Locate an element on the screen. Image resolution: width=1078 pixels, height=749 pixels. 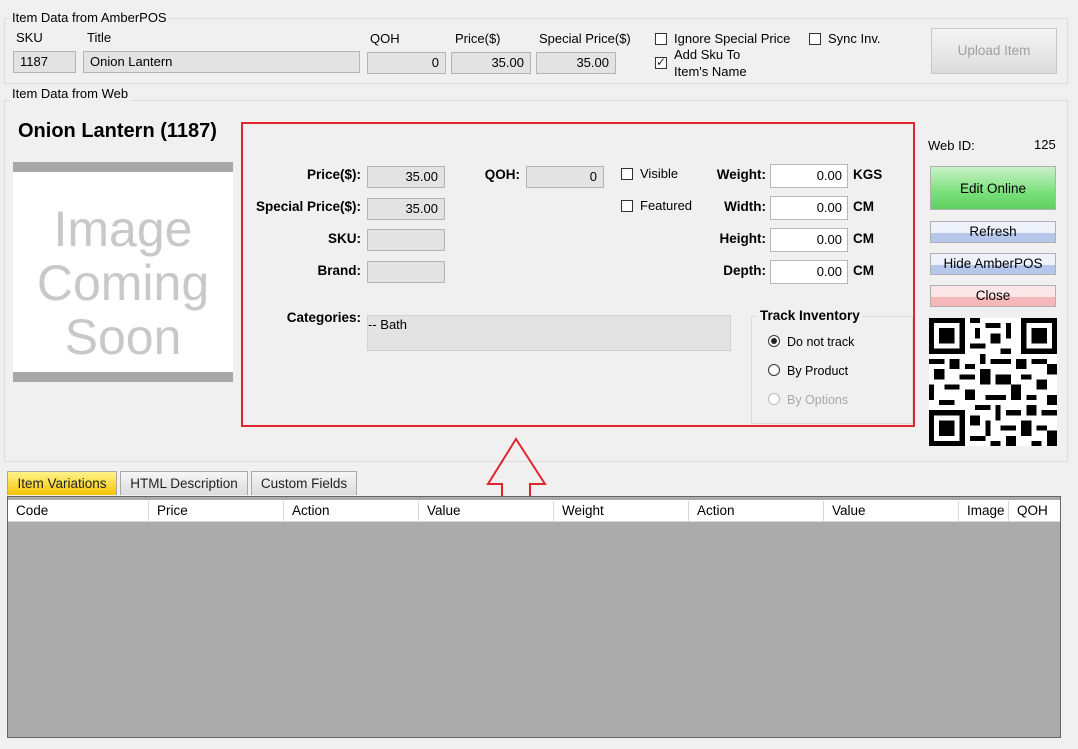
featured-checkbox is located at coordinates (627, 206).